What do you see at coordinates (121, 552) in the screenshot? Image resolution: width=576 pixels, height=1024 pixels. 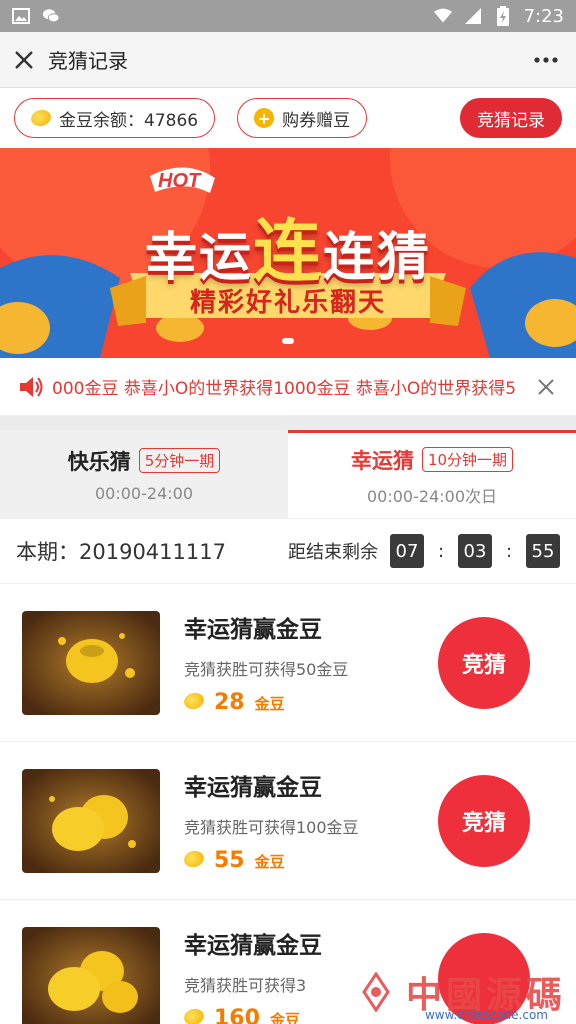 I see `period-number: 本期：20190411117` at bounding box center [121, 552].